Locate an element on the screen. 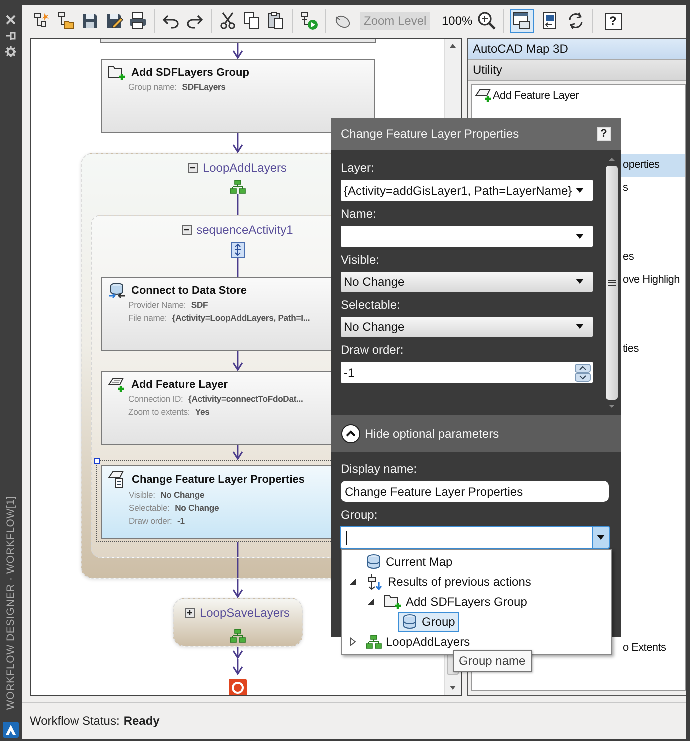  loop-container: LoopSaveLayers is located at coordinates (237, 622).